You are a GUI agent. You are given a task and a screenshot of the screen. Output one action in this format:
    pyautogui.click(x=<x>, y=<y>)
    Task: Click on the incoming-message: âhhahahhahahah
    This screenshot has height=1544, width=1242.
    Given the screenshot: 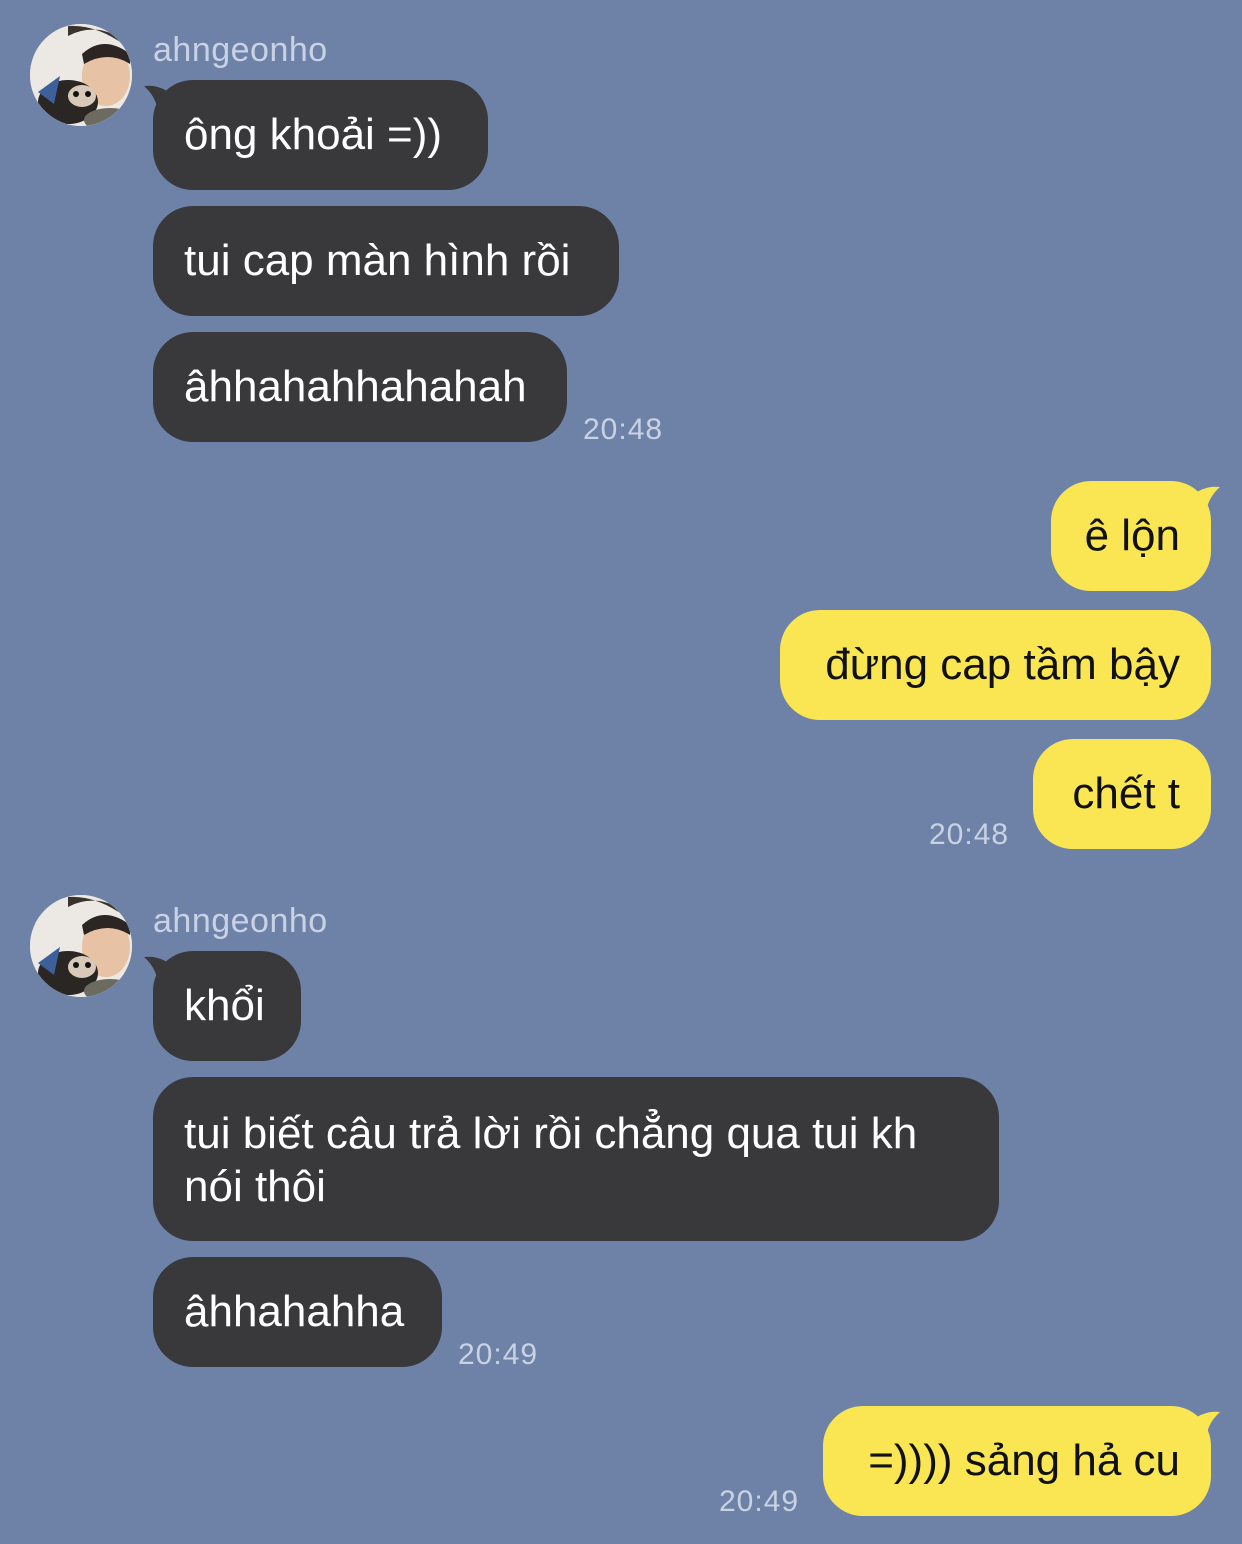 What is the action you would take?
    pyautogui.click(x=360, y=387)
    